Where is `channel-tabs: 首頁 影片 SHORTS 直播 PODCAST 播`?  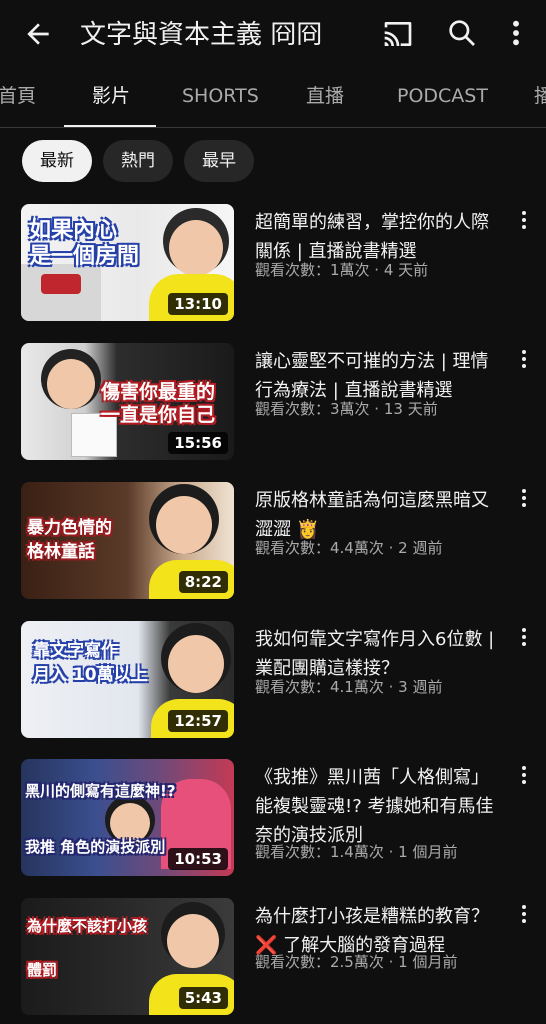
channel-tabs: 首頁 影片 SHORTS 直播 PODCAST 播 is located at coordinates (273, 97).